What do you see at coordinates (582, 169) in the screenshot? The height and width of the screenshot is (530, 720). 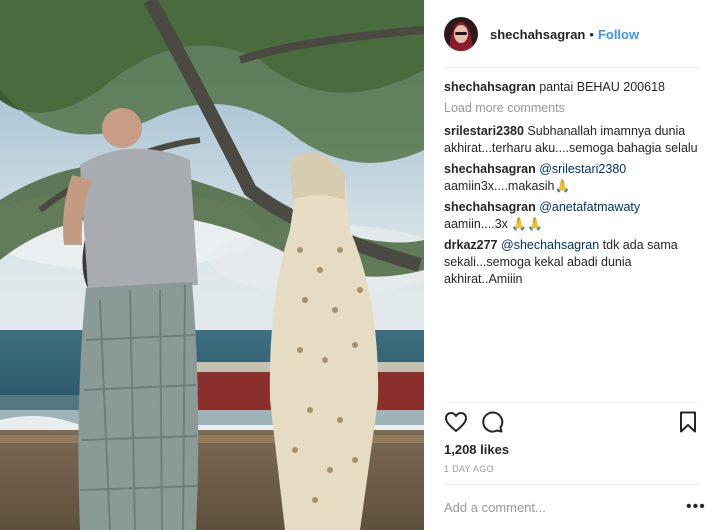 I see `comment-mention: @srilestari2380` at bounding box center [582, 169].